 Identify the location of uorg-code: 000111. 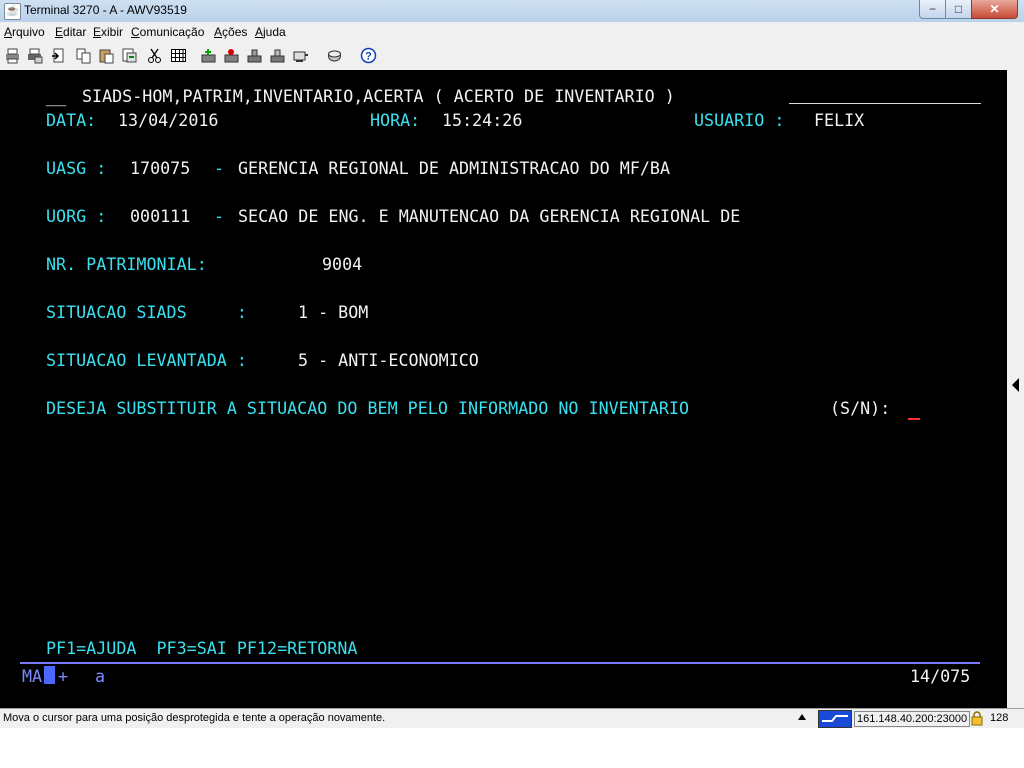
(160, 216).